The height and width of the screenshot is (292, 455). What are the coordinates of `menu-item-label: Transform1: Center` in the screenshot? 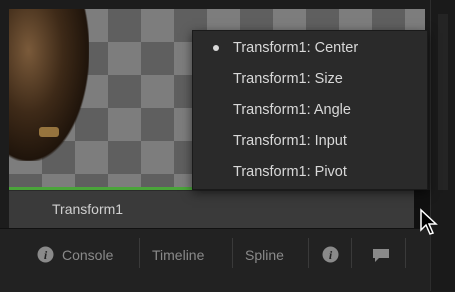 It's located at (296, 48).